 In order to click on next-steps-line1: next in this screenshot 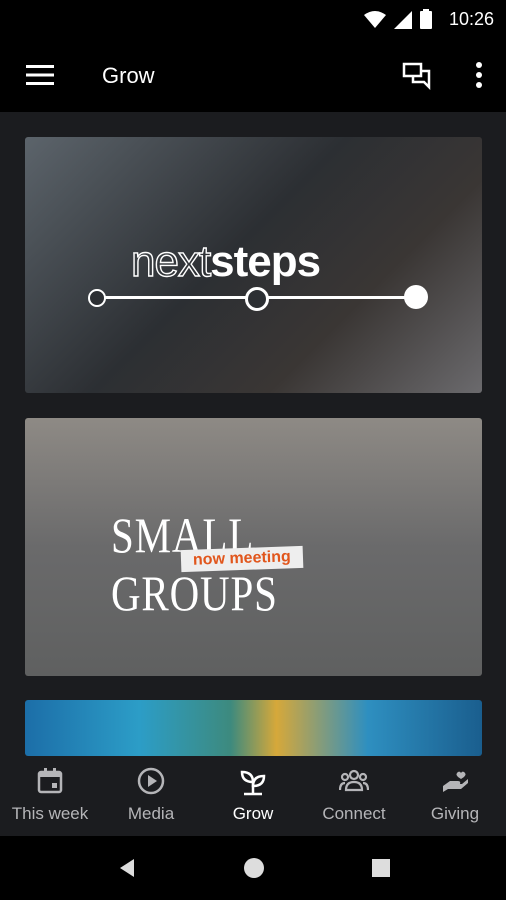, I will do `click(171, 261)`.